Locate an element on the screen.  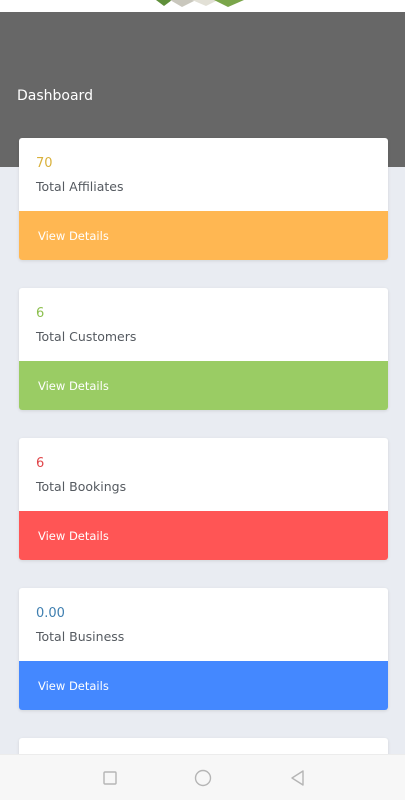
square-icon is located at coordinates (110, 778).